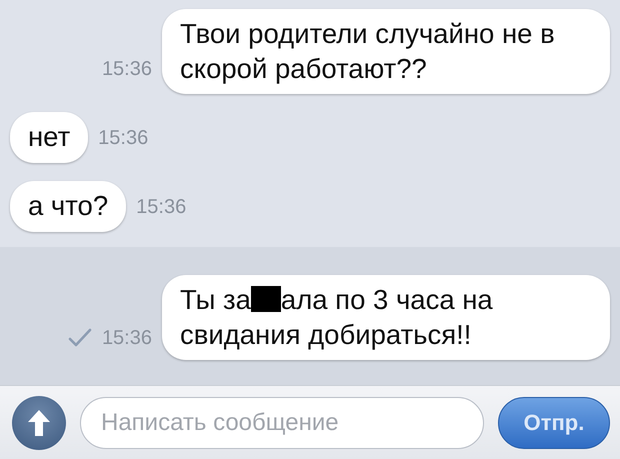 This screenshot has width=620, height=459. I want to click on message-bubble: нет, so click(49, 137).